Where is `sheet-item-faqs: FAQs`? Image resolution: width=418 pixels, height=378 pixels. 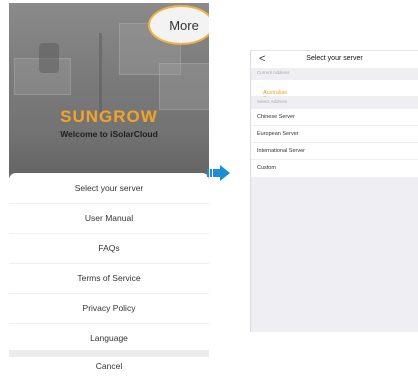 sheet-item-faqs: FAQs is located at coordinates (109, 248).